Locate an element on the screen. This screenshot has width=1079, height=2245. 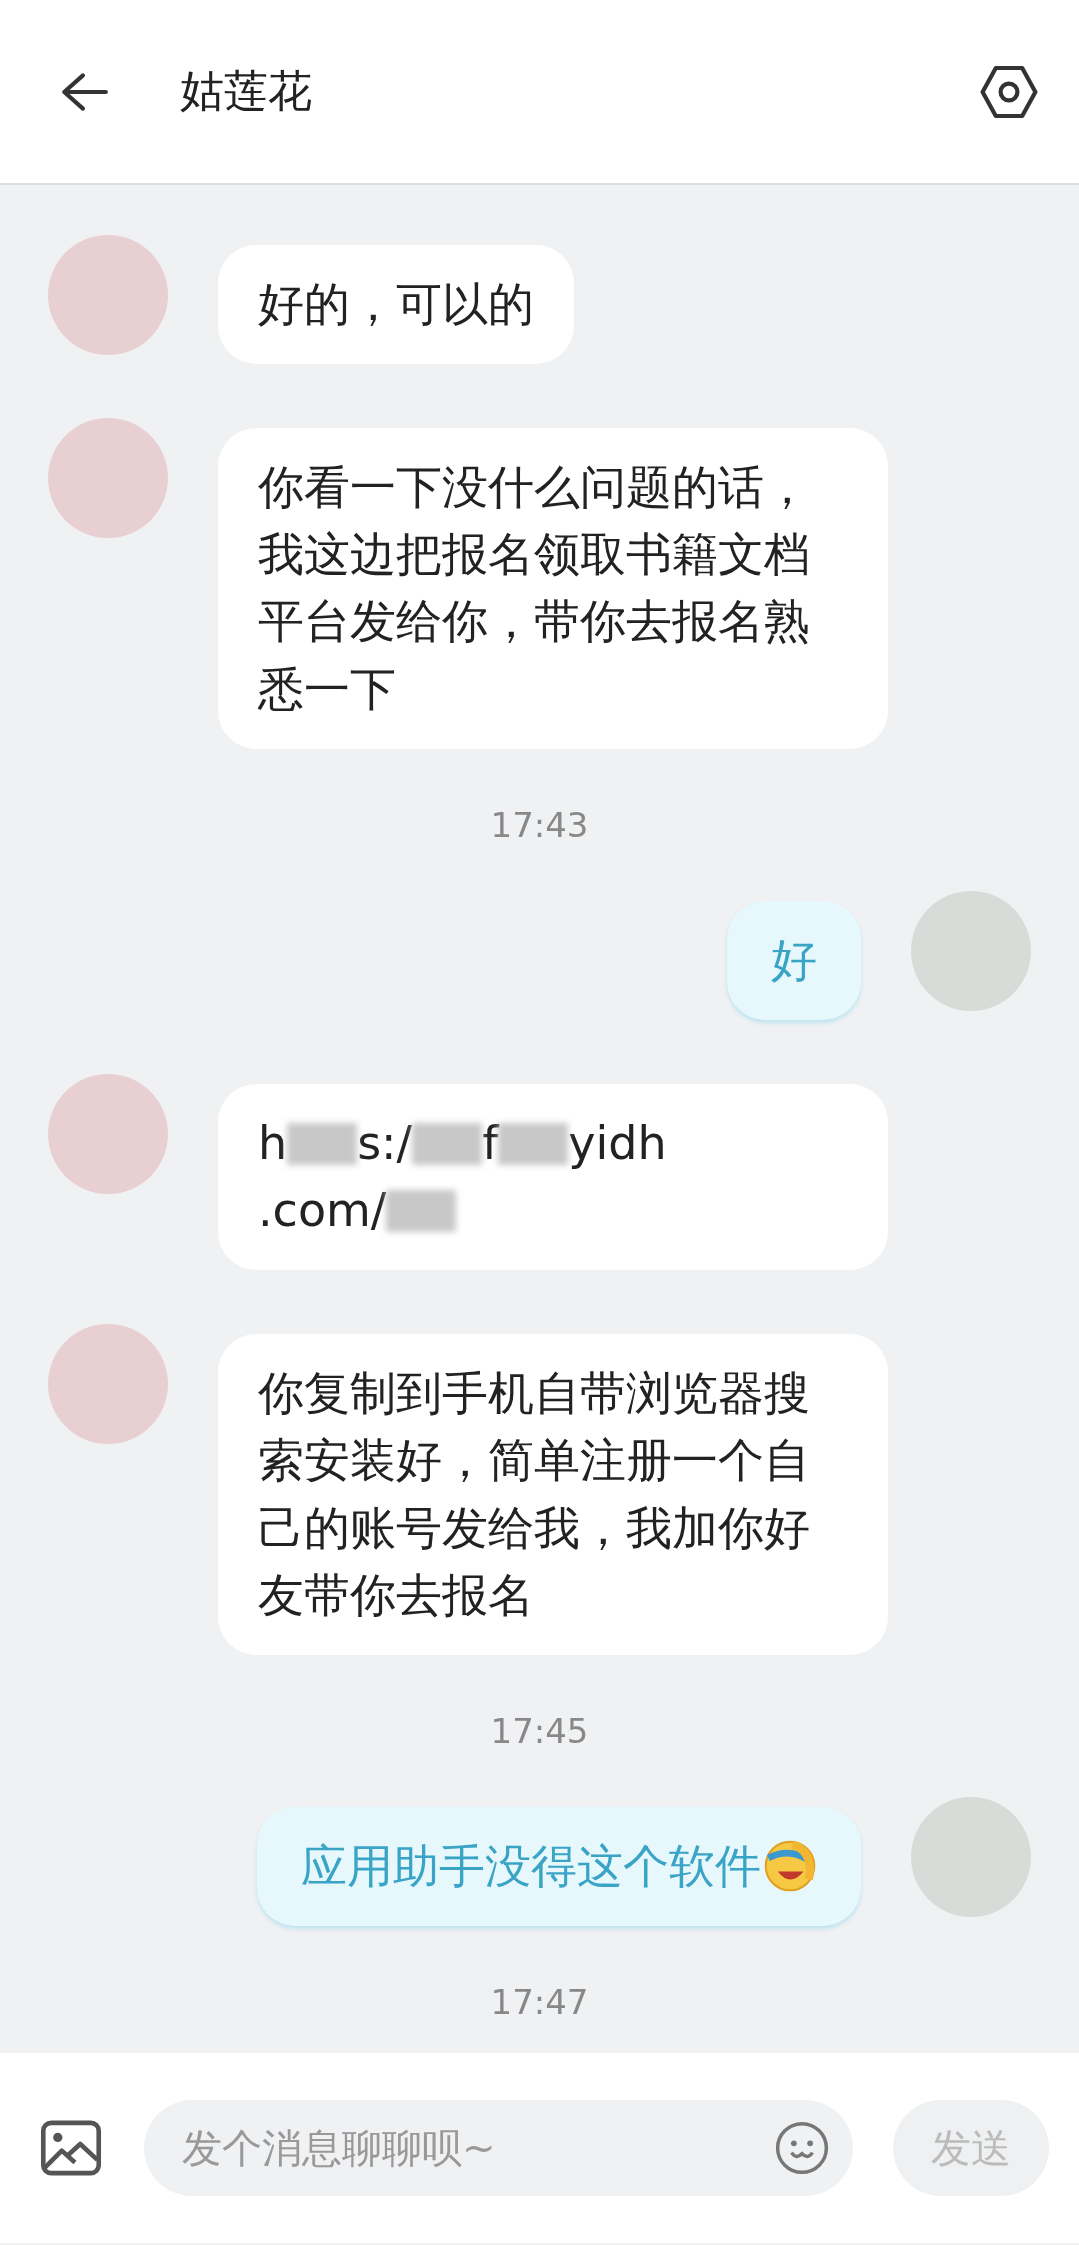
message-bubble: 应用助手没得这个软件 is located at coordinates (559, 1866).